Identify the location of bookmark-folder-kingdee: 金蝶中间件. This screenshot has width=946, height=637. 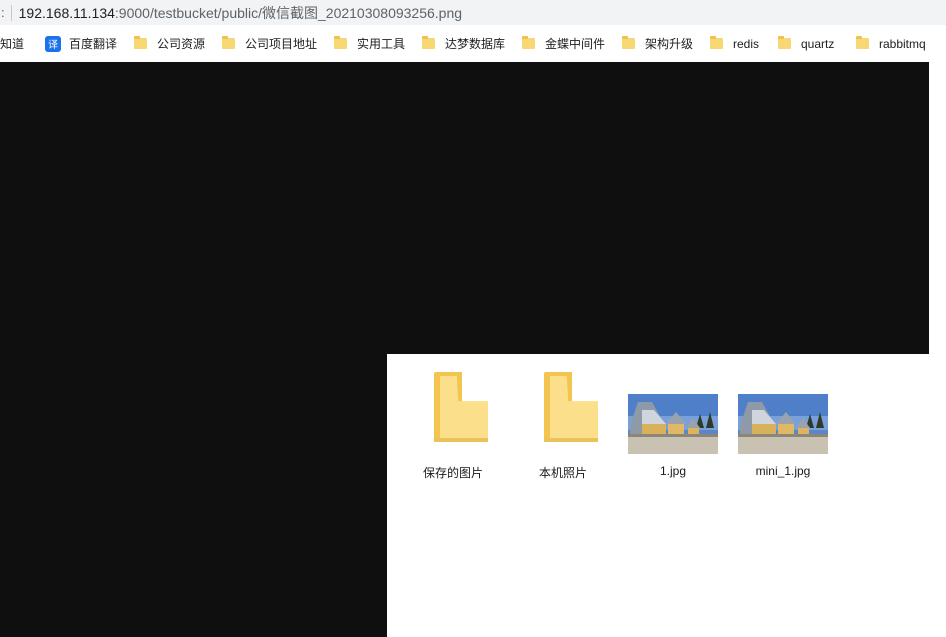
(563, 43).